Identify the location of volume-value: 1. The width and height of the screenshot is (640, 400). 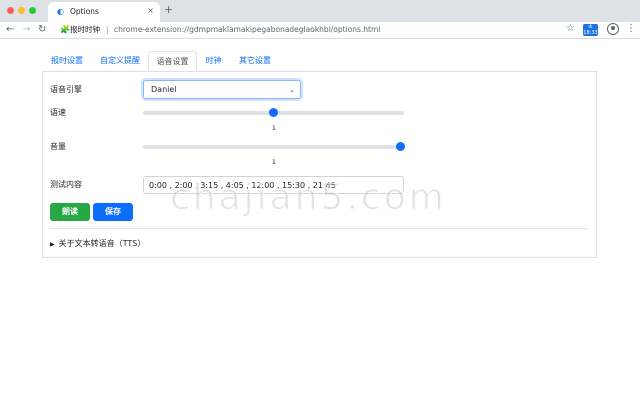
(274, 162).